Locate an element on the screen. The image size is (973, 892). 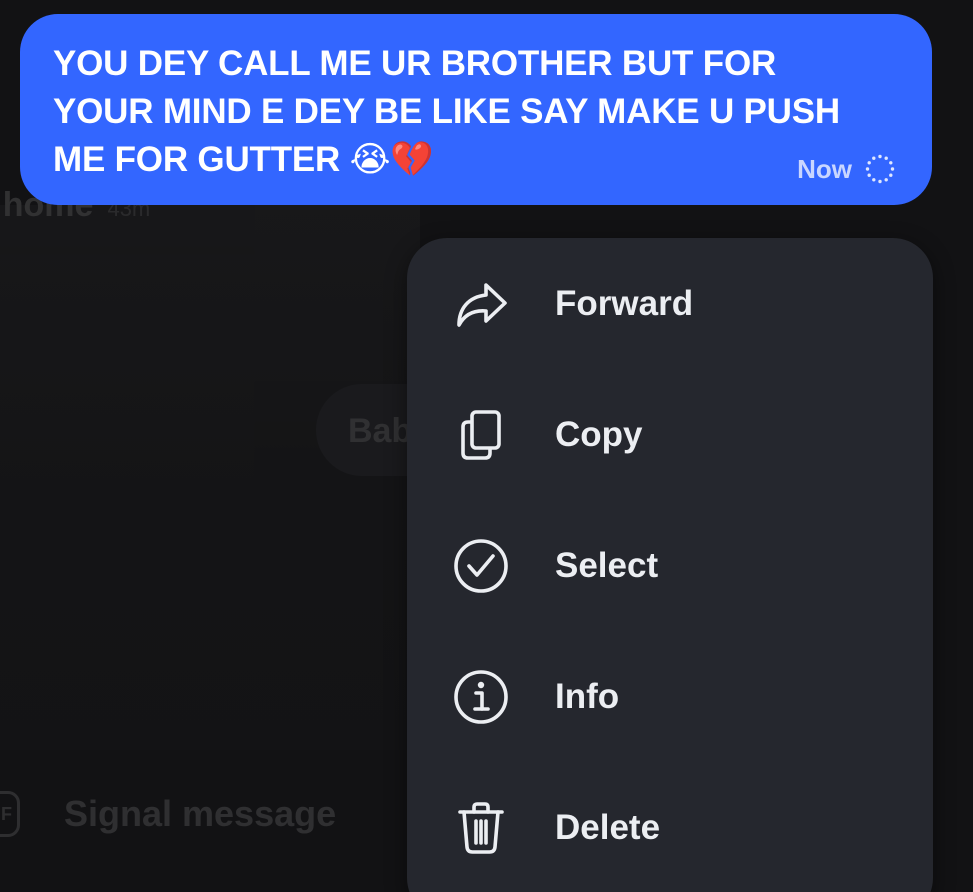
composer-placeholder: Signal message is located at coordinates (200, 813).